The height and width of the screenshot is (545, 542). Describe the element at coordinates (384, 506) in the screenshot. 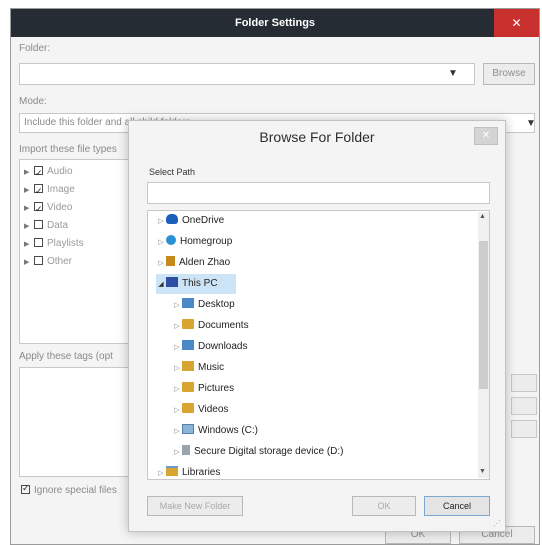

I see `dialog-ok-button: OK` at that location.